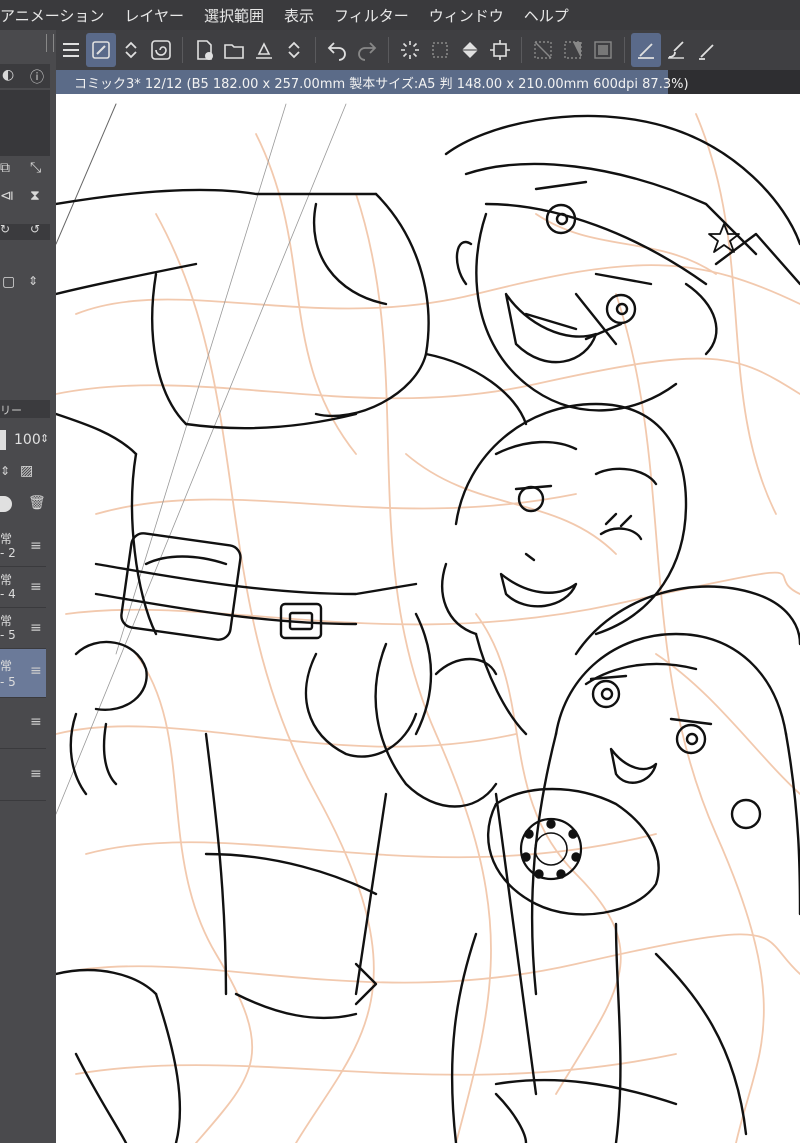 Image resolution: width=800 pixels, height=1143 pixels. I want to click on transform-tools: ⧉ ⤡ ⧏ ⧗, so click(25, 186).